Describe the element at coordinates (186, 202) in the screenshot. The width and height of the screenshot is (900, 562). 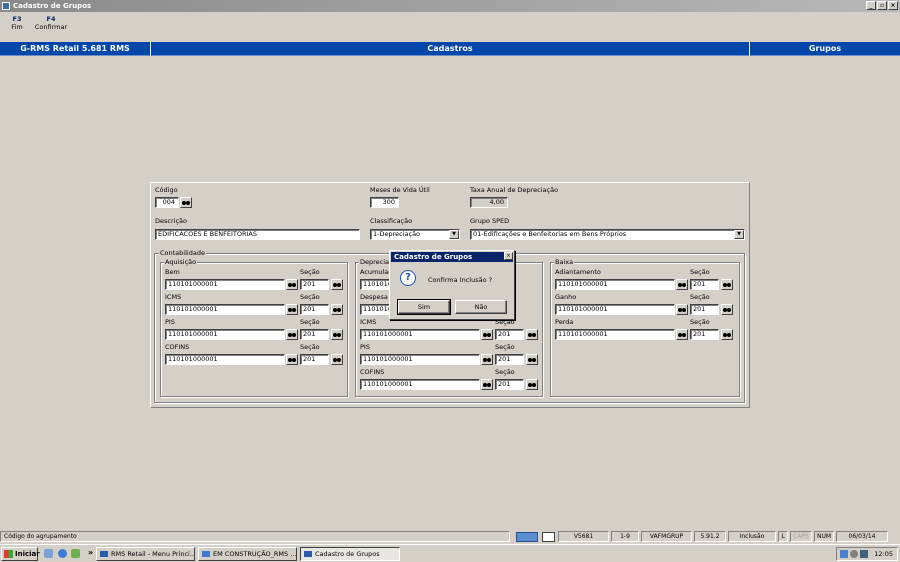
I see `codigo-search-icon` at that location.